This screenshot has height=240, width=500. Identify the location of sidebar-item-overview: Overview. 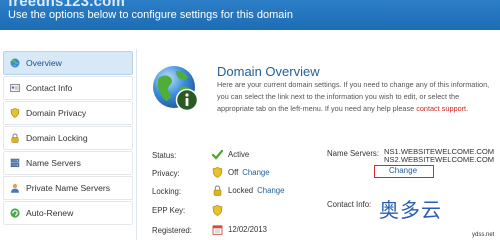
(68, 63).